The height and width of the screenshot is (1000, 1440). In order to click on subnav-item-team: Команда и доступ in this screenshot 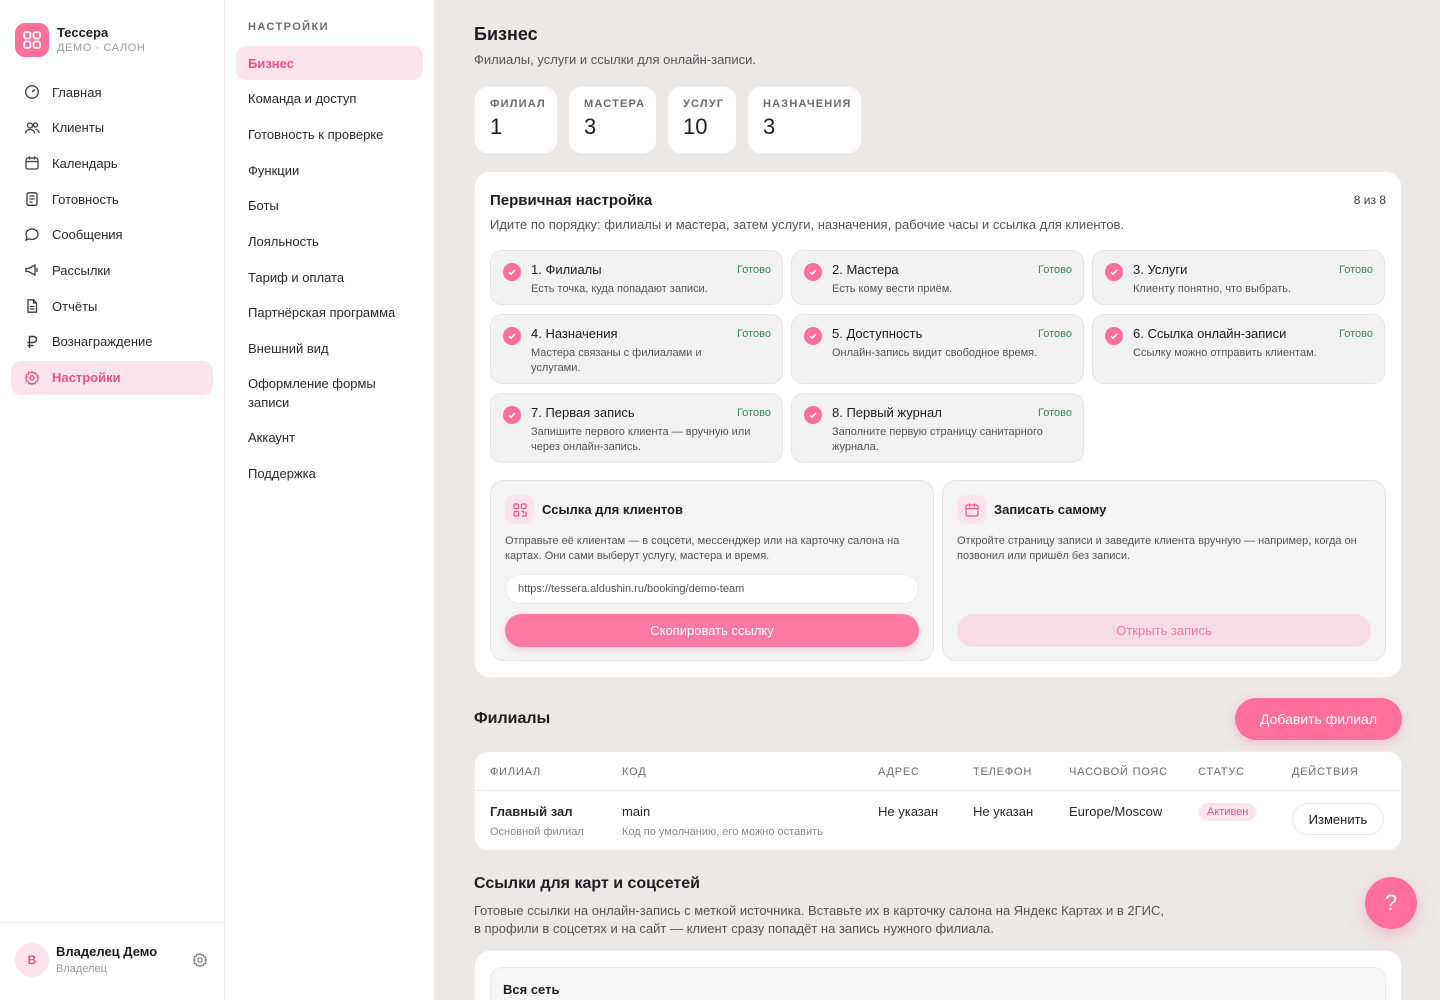, I will do `click(329, 99)`.